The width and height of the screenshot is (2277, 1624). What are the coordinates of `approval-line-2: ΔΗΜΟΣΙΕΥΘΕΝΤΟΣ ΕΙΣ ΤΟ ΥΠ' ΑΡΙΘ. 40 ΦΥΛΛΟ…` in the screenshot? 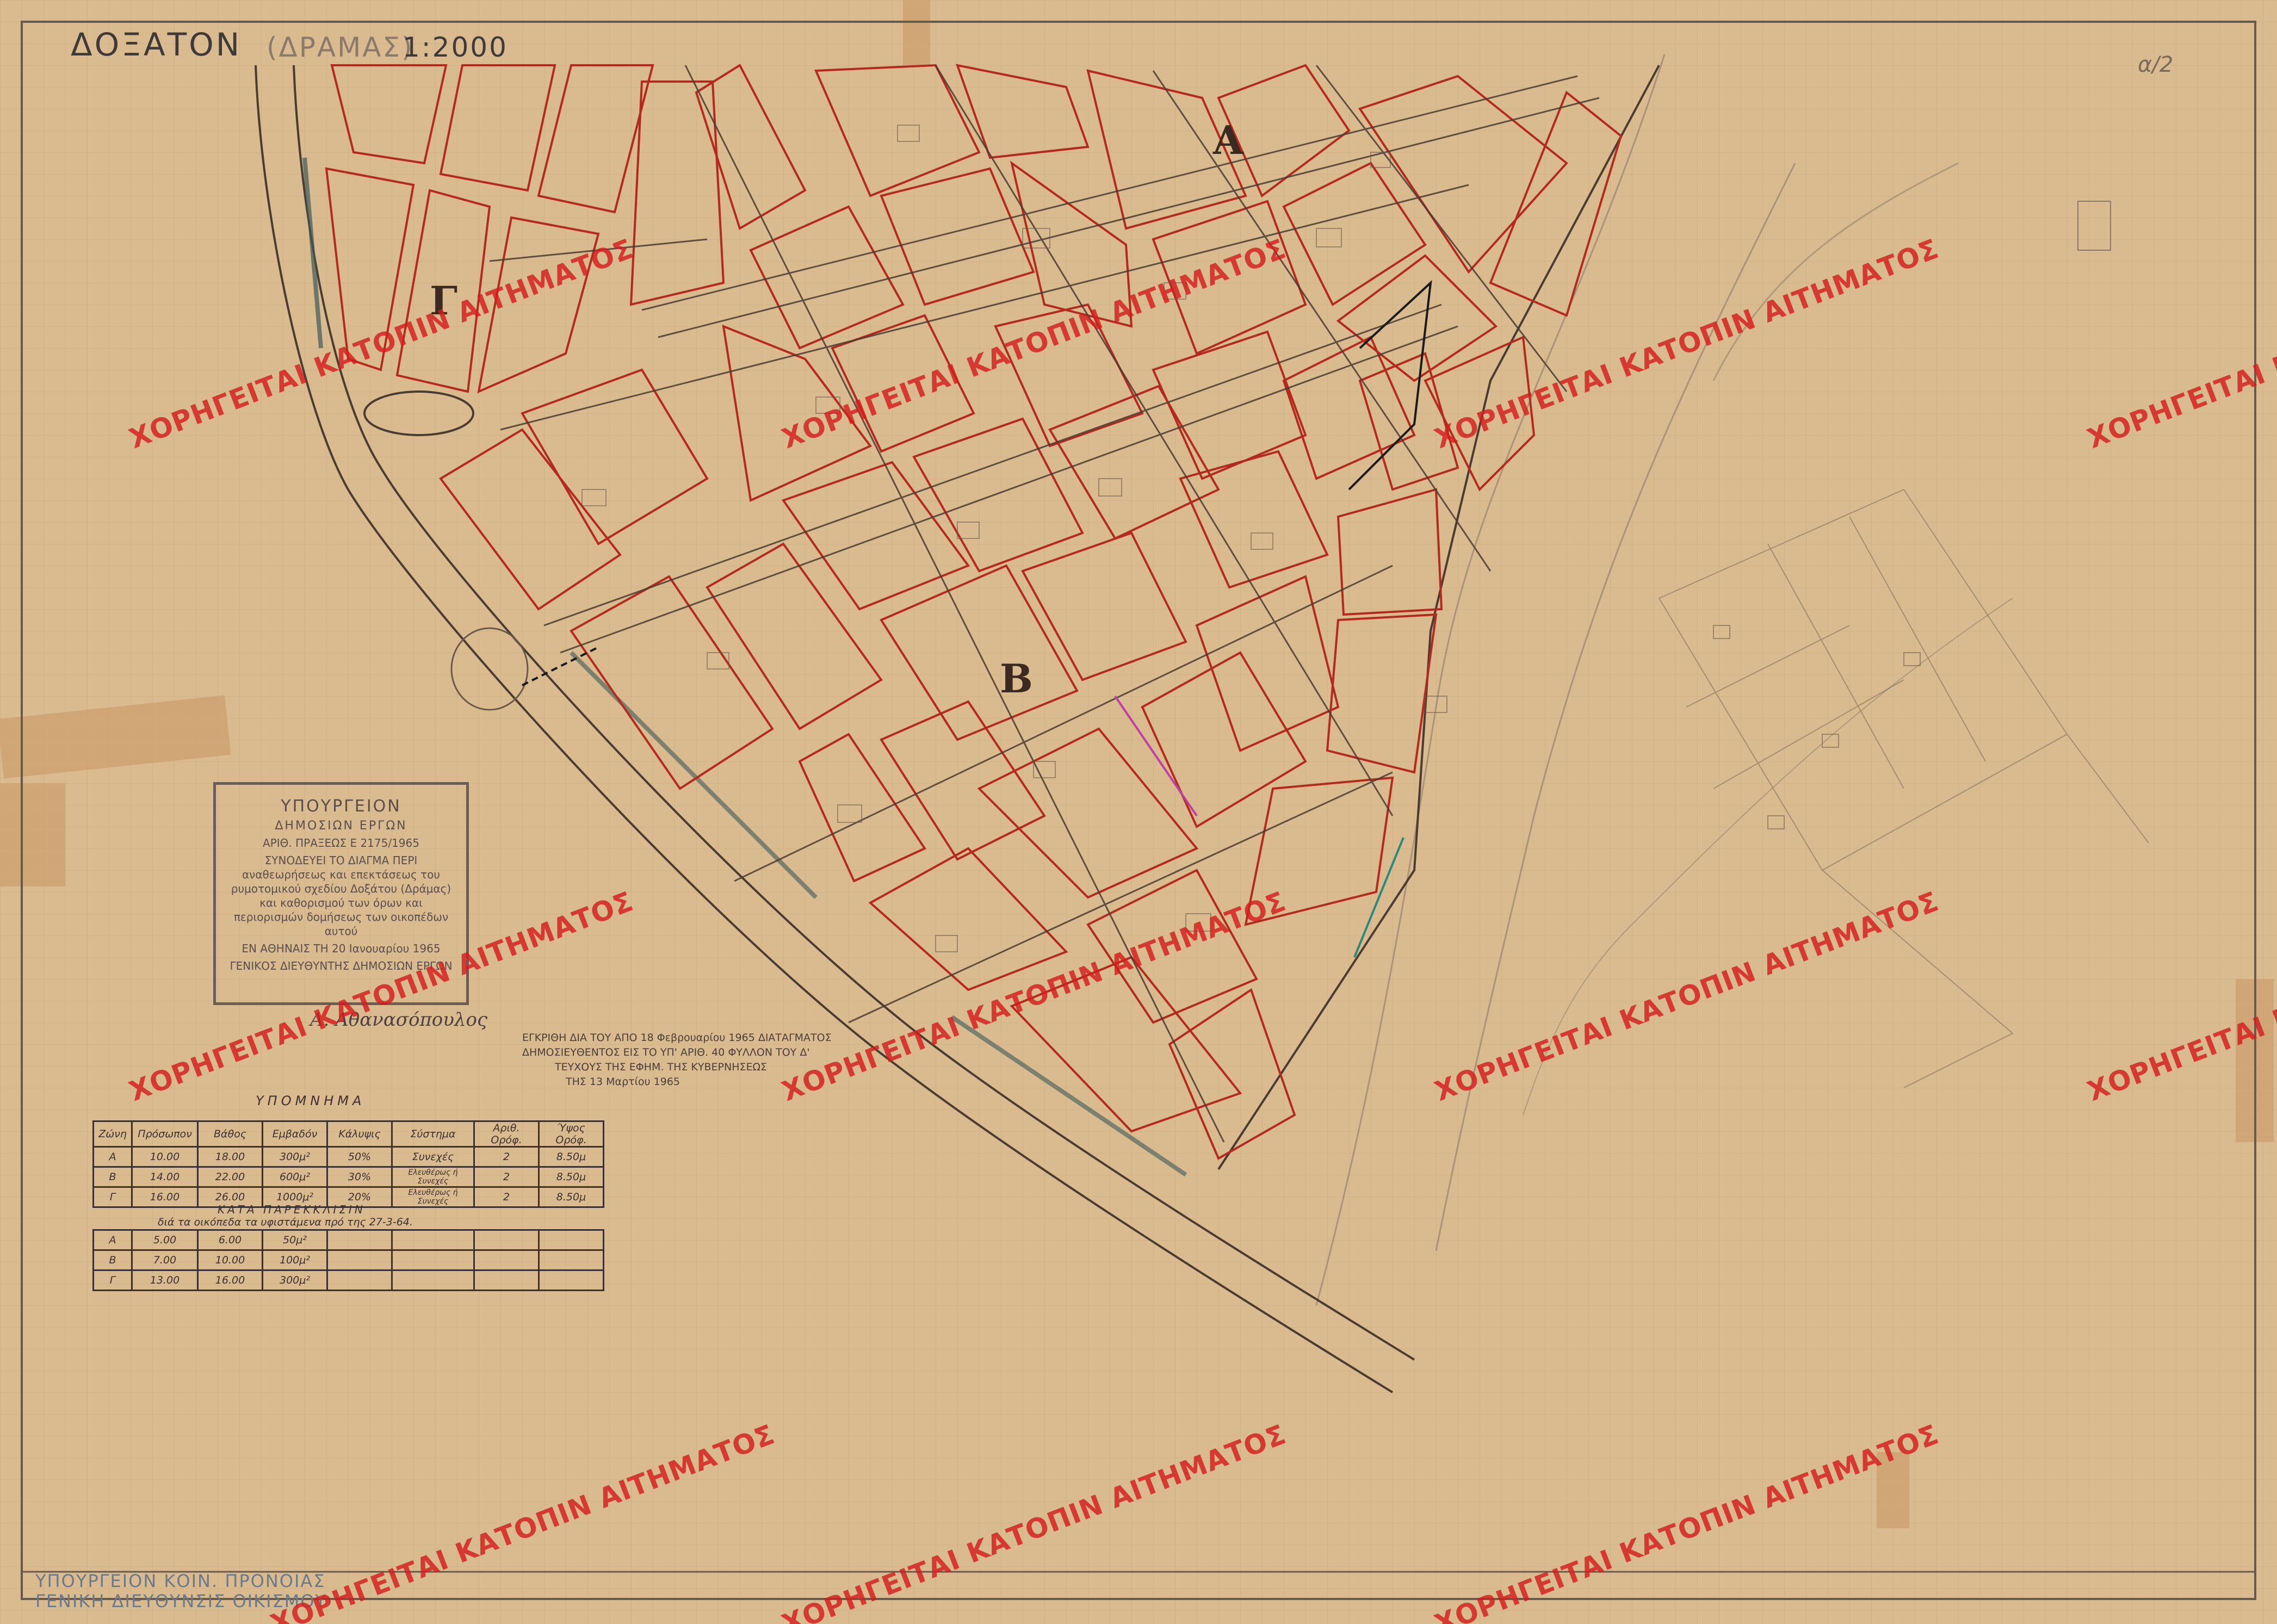 It's located at (666, 1052).